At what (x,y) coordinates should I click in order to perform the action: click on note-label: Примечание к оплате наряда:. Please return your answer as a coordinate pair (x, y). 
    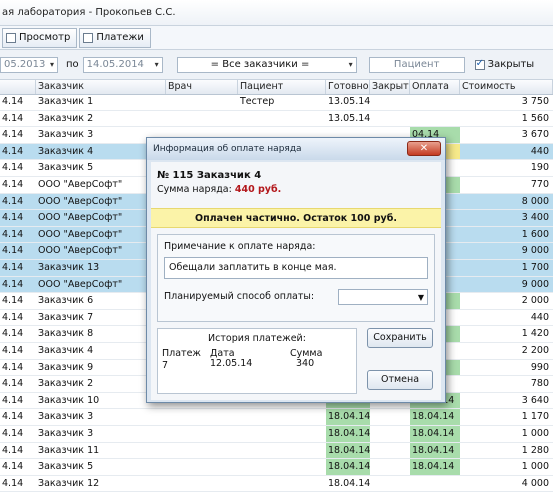
    Looking at the image, I should click on (240, 246).